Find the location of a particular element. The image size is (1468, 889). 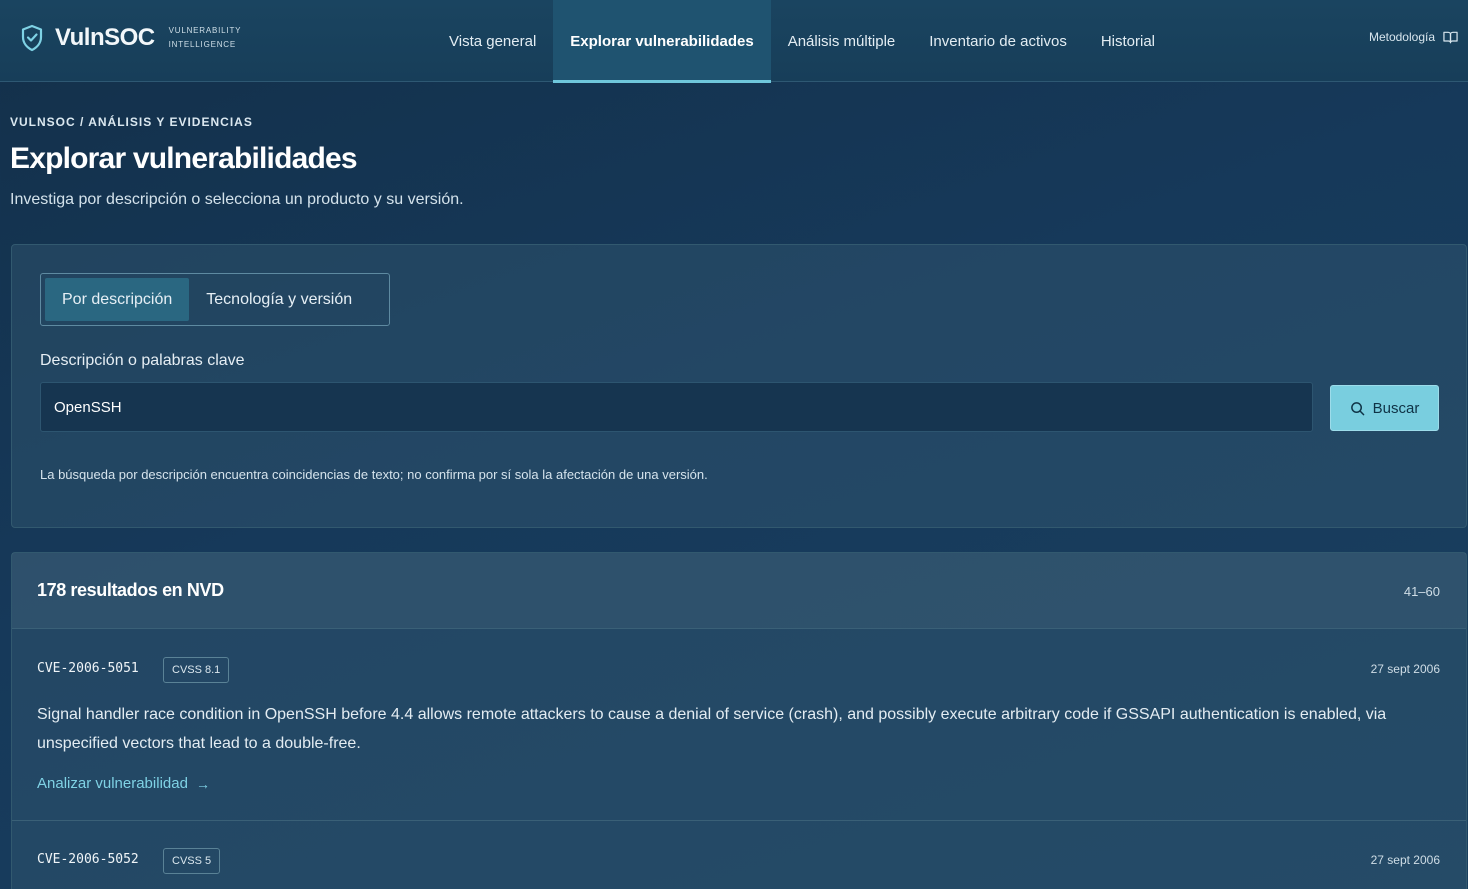

cvss-badge: CVSS 5 is located at coordinates (192, 861).